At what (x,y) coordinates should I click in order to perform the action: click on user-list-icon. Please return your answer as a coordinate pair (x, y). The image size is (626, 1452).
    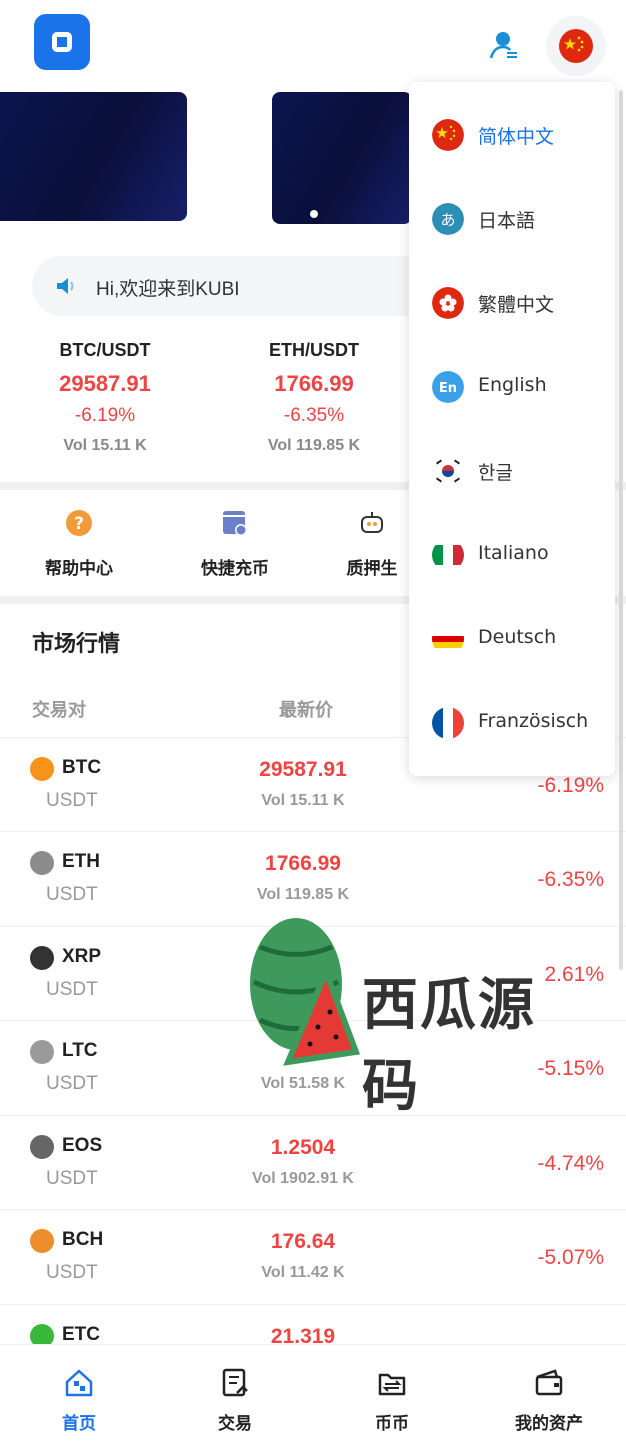
    Looking at the image, I should click on (503, 45).